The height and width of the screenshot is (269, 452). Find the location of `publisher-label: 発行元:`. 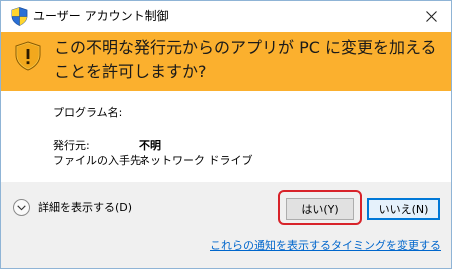

publisher-label: 発行元: is located at coordinates (71, 145).